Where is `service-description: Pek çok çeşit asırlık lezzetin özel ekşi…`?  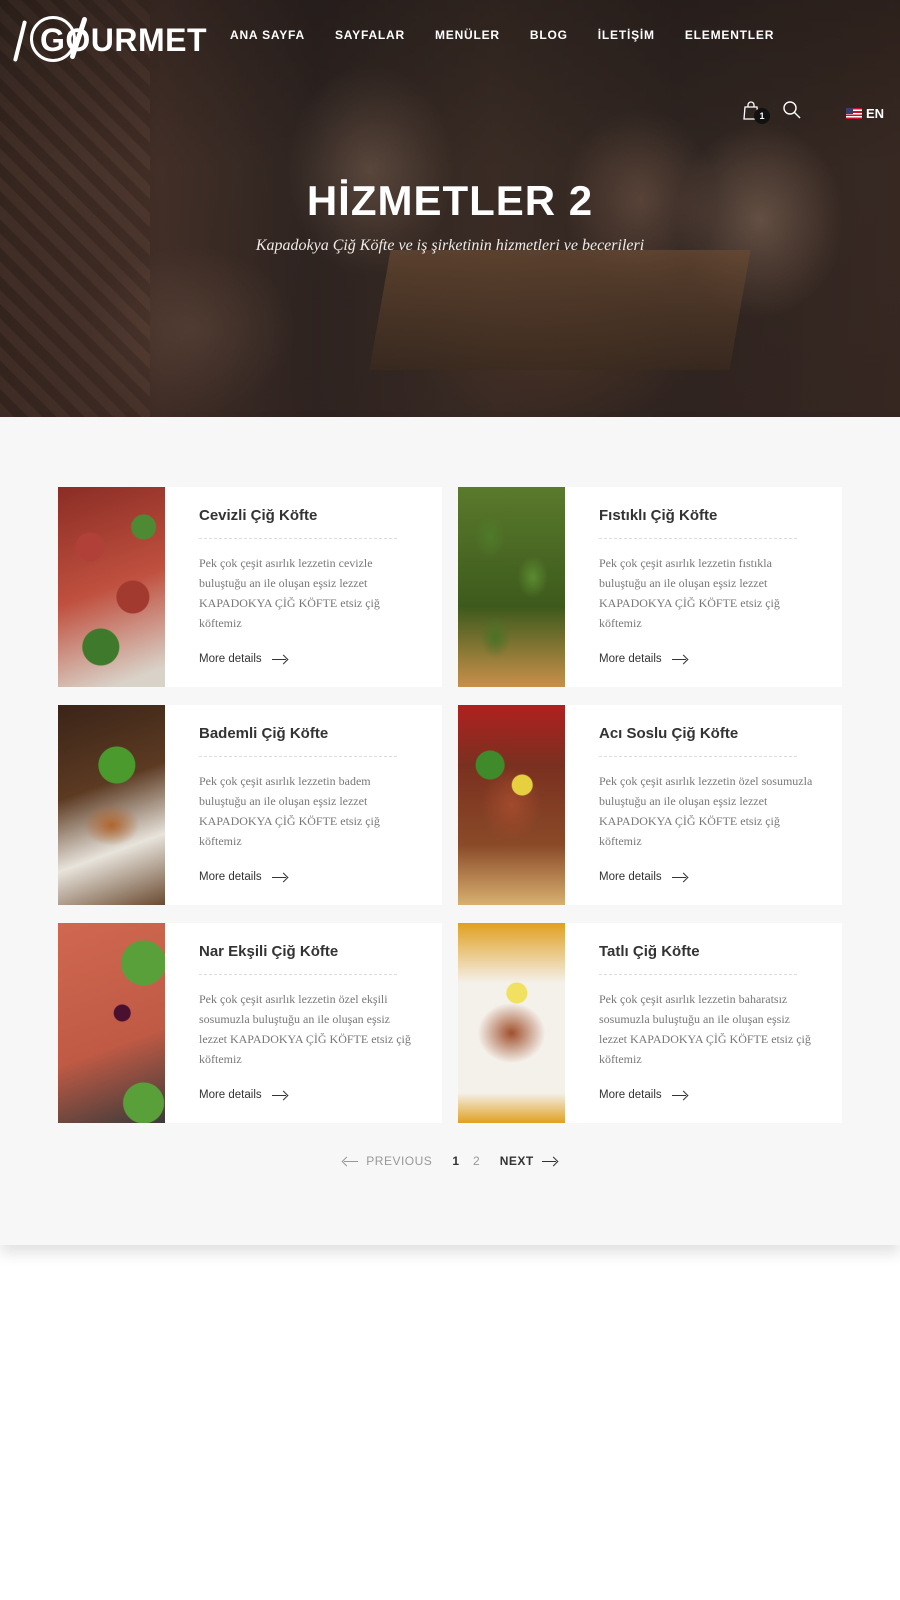 service-description: Pek çok çeşit asırlık lezzetin özel ekşi… is located at coordinates (305, 1029).